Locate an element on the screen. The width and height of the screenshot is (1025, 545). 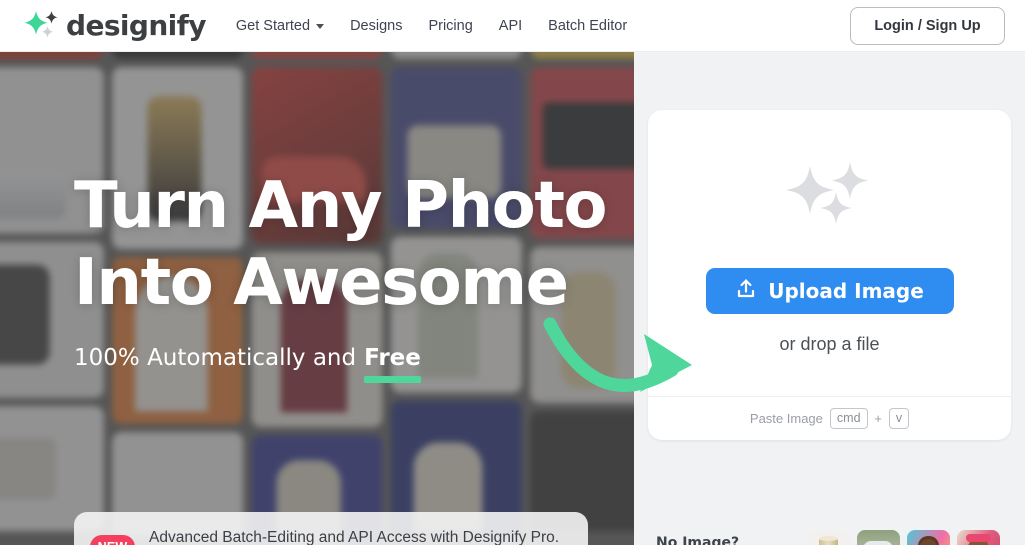
subtitle-highlight-text: Free is located at coordinates (392, 357).